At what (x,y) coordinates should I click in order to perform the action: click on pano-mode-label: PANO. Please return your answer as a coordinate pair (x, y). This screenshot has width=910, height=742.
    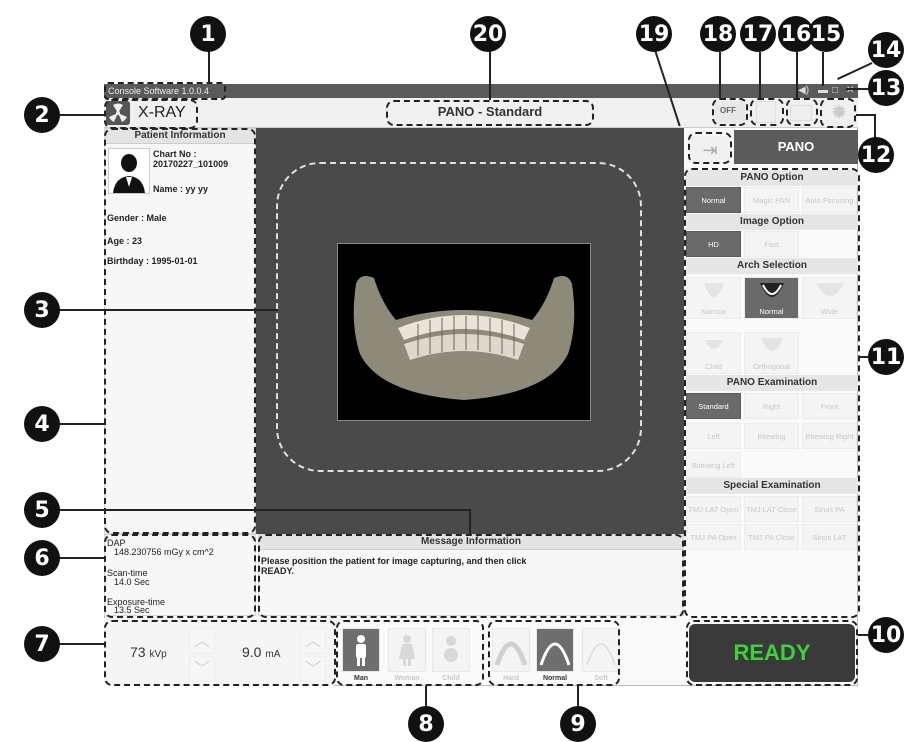
    Looking at the image, I should click on (796, 146).